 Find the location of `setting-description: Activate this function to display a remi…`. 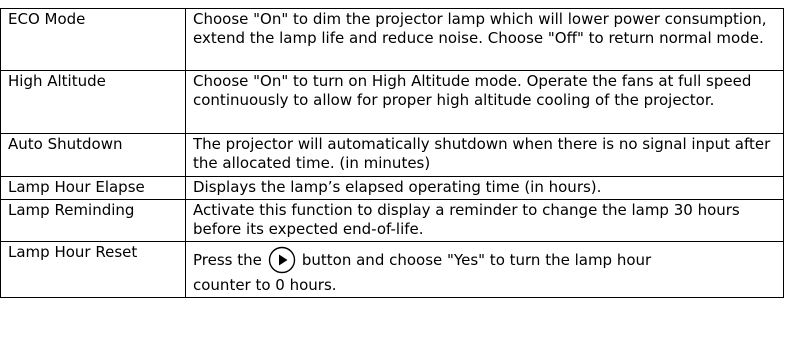

setting-description: Activate this function to display a remi… is located at coordinates (484, 220).